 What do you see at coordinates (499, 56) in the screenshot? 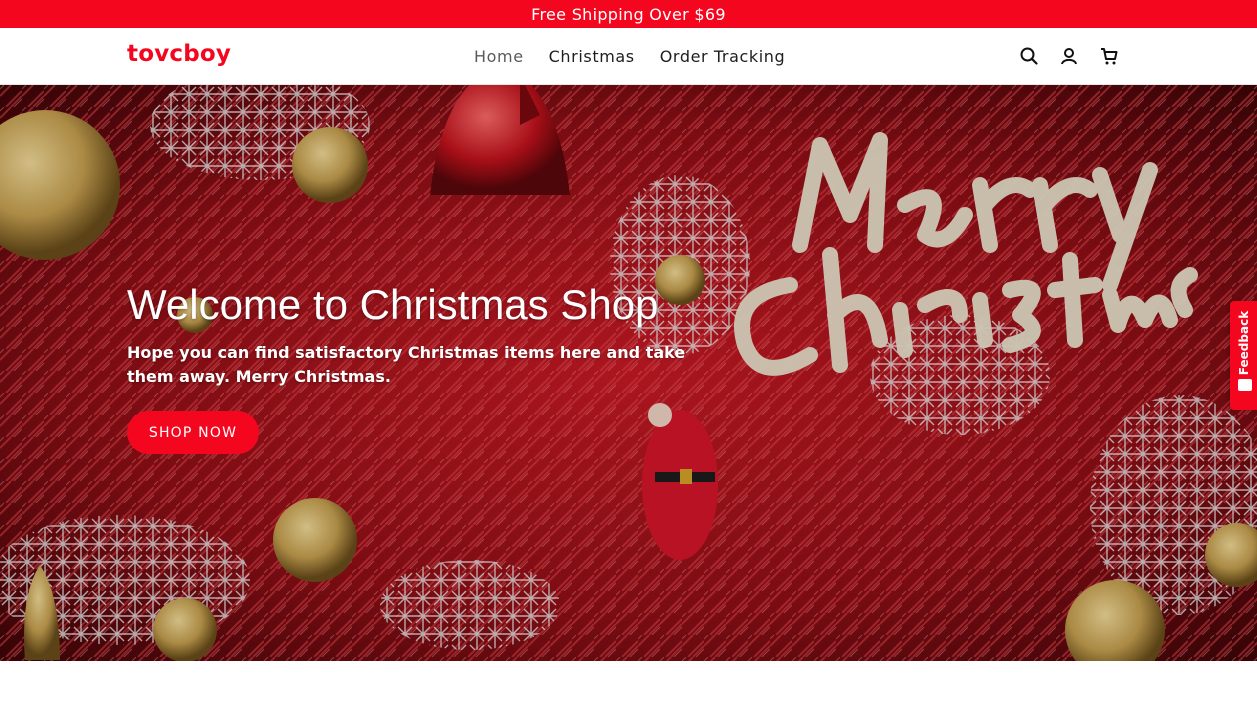
I see `nav-home: Home` at bounding box center [499, 56].